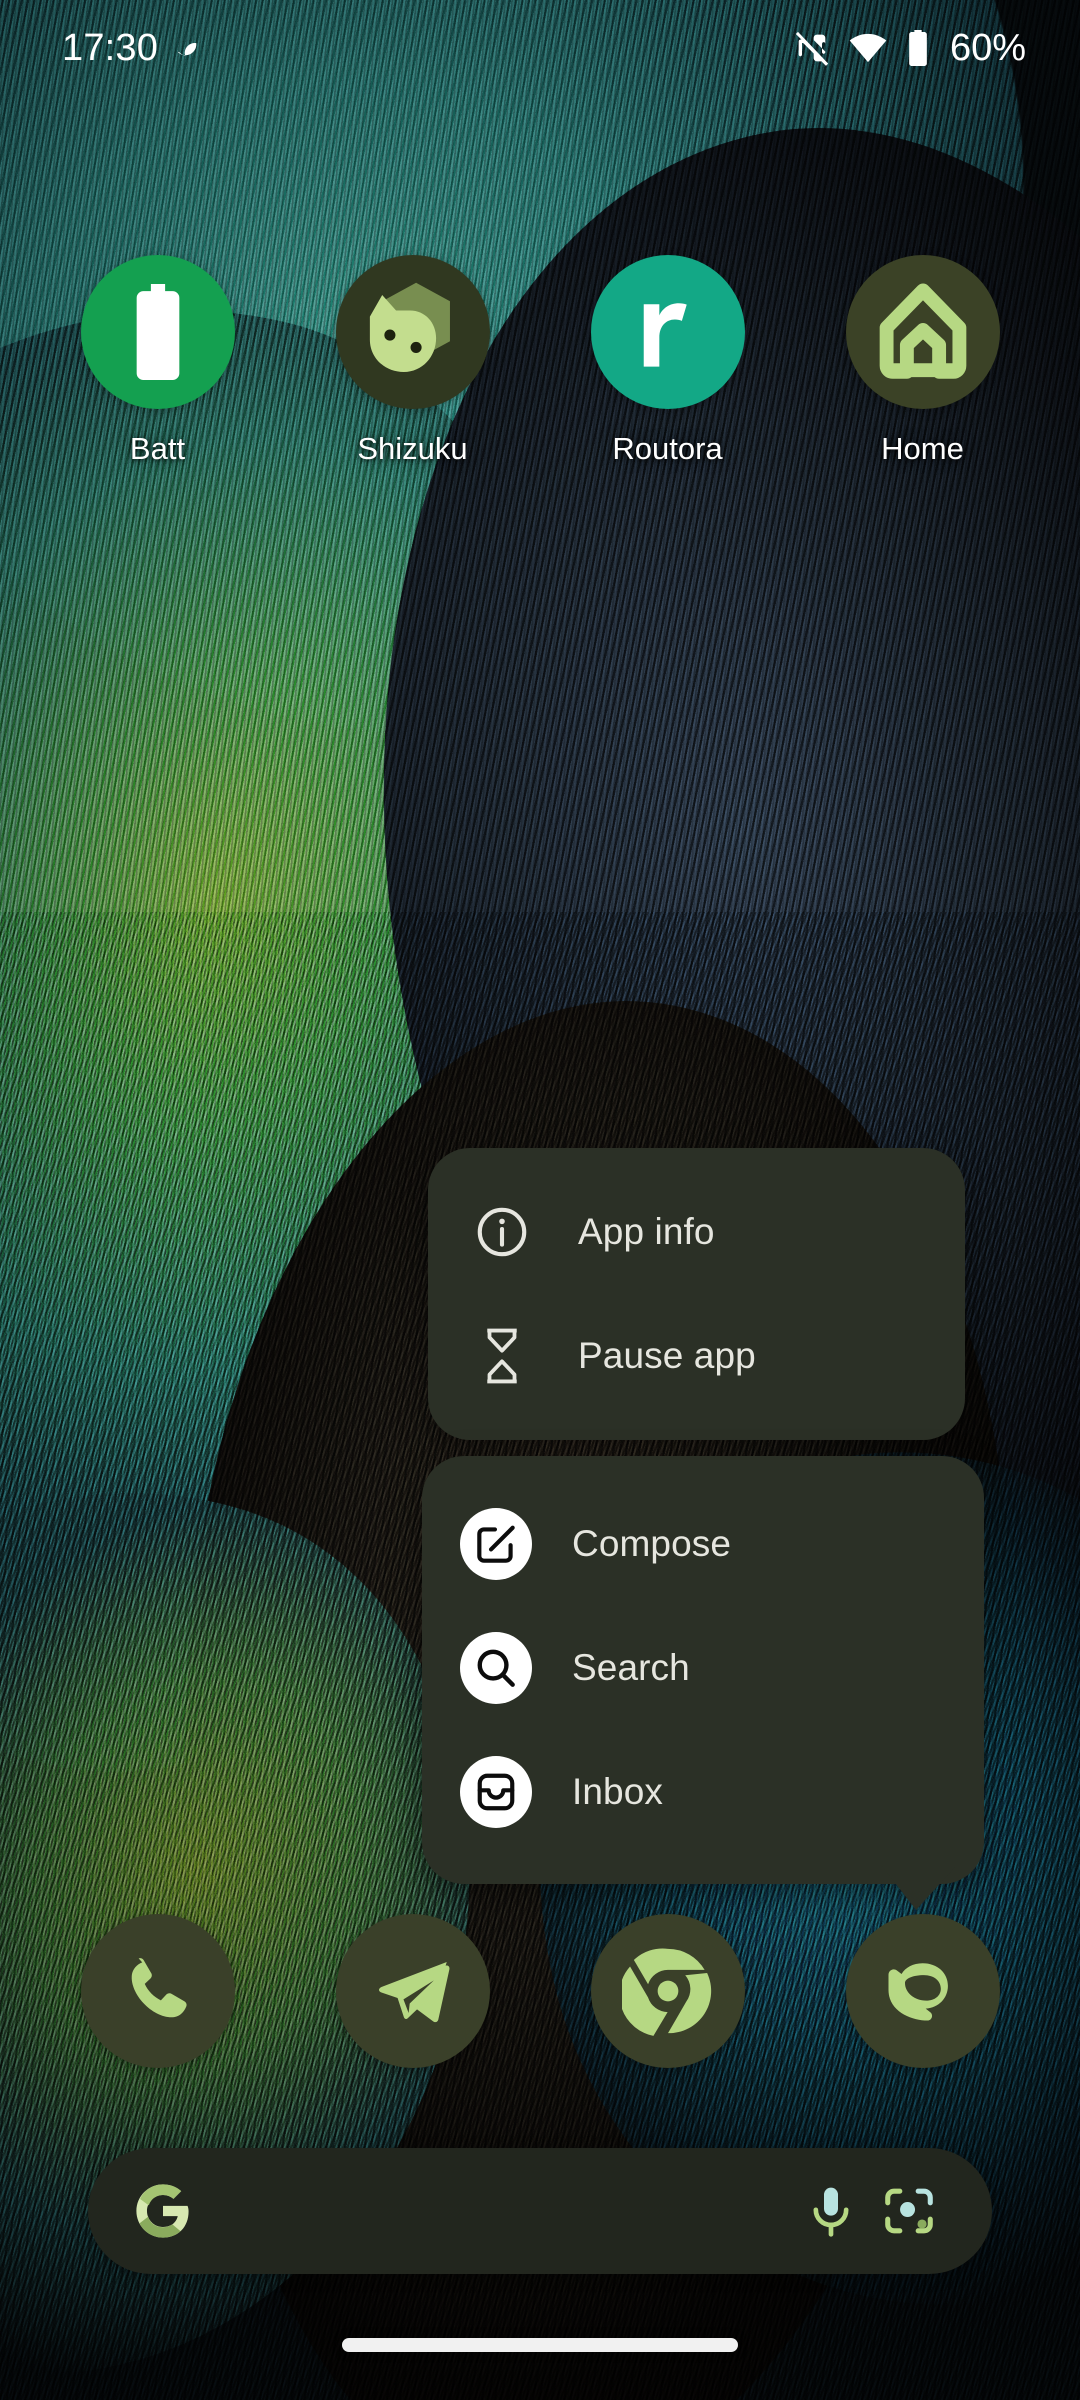  I want to click on system-actions-card: App info Pause app, so click(696, 1294).